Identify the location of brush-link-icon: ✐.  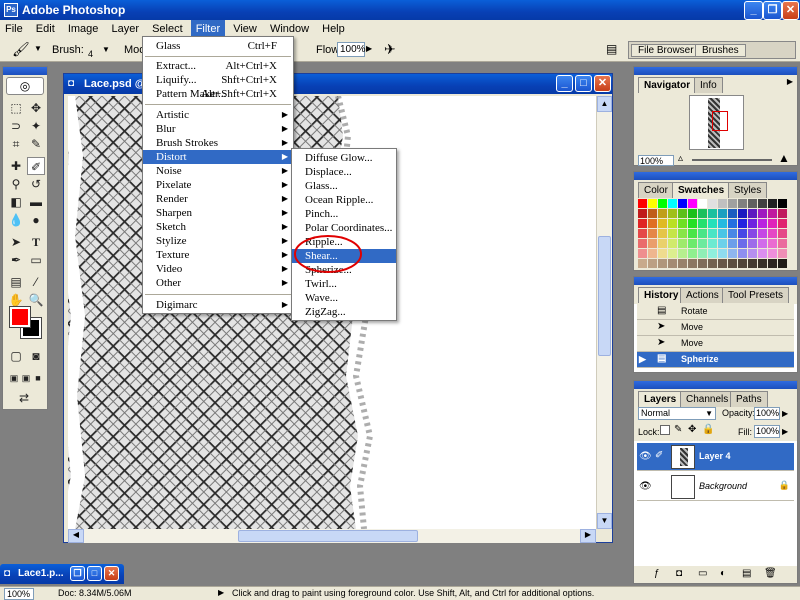
(659, 455).